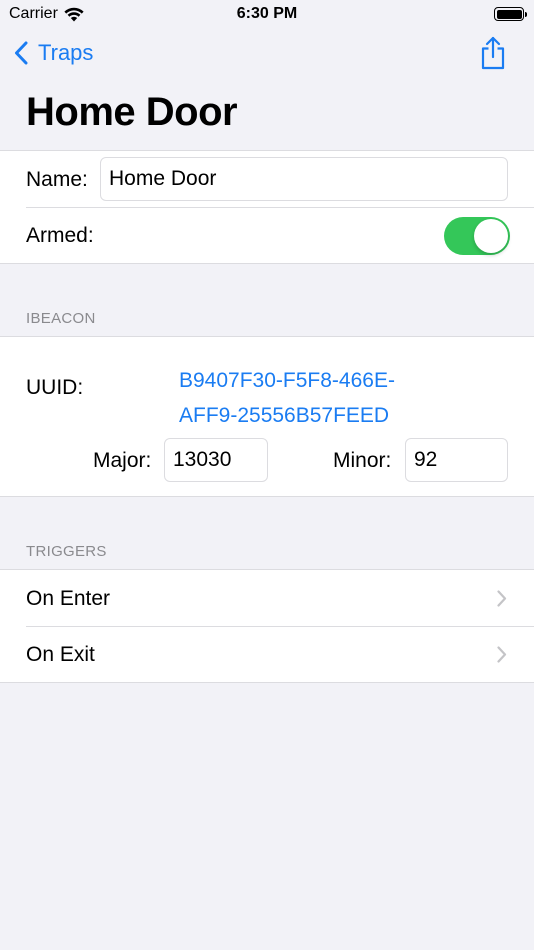 The width and height of the screenshot is (534, 950). I want to click on major-label: Major:, so click(122, 460).